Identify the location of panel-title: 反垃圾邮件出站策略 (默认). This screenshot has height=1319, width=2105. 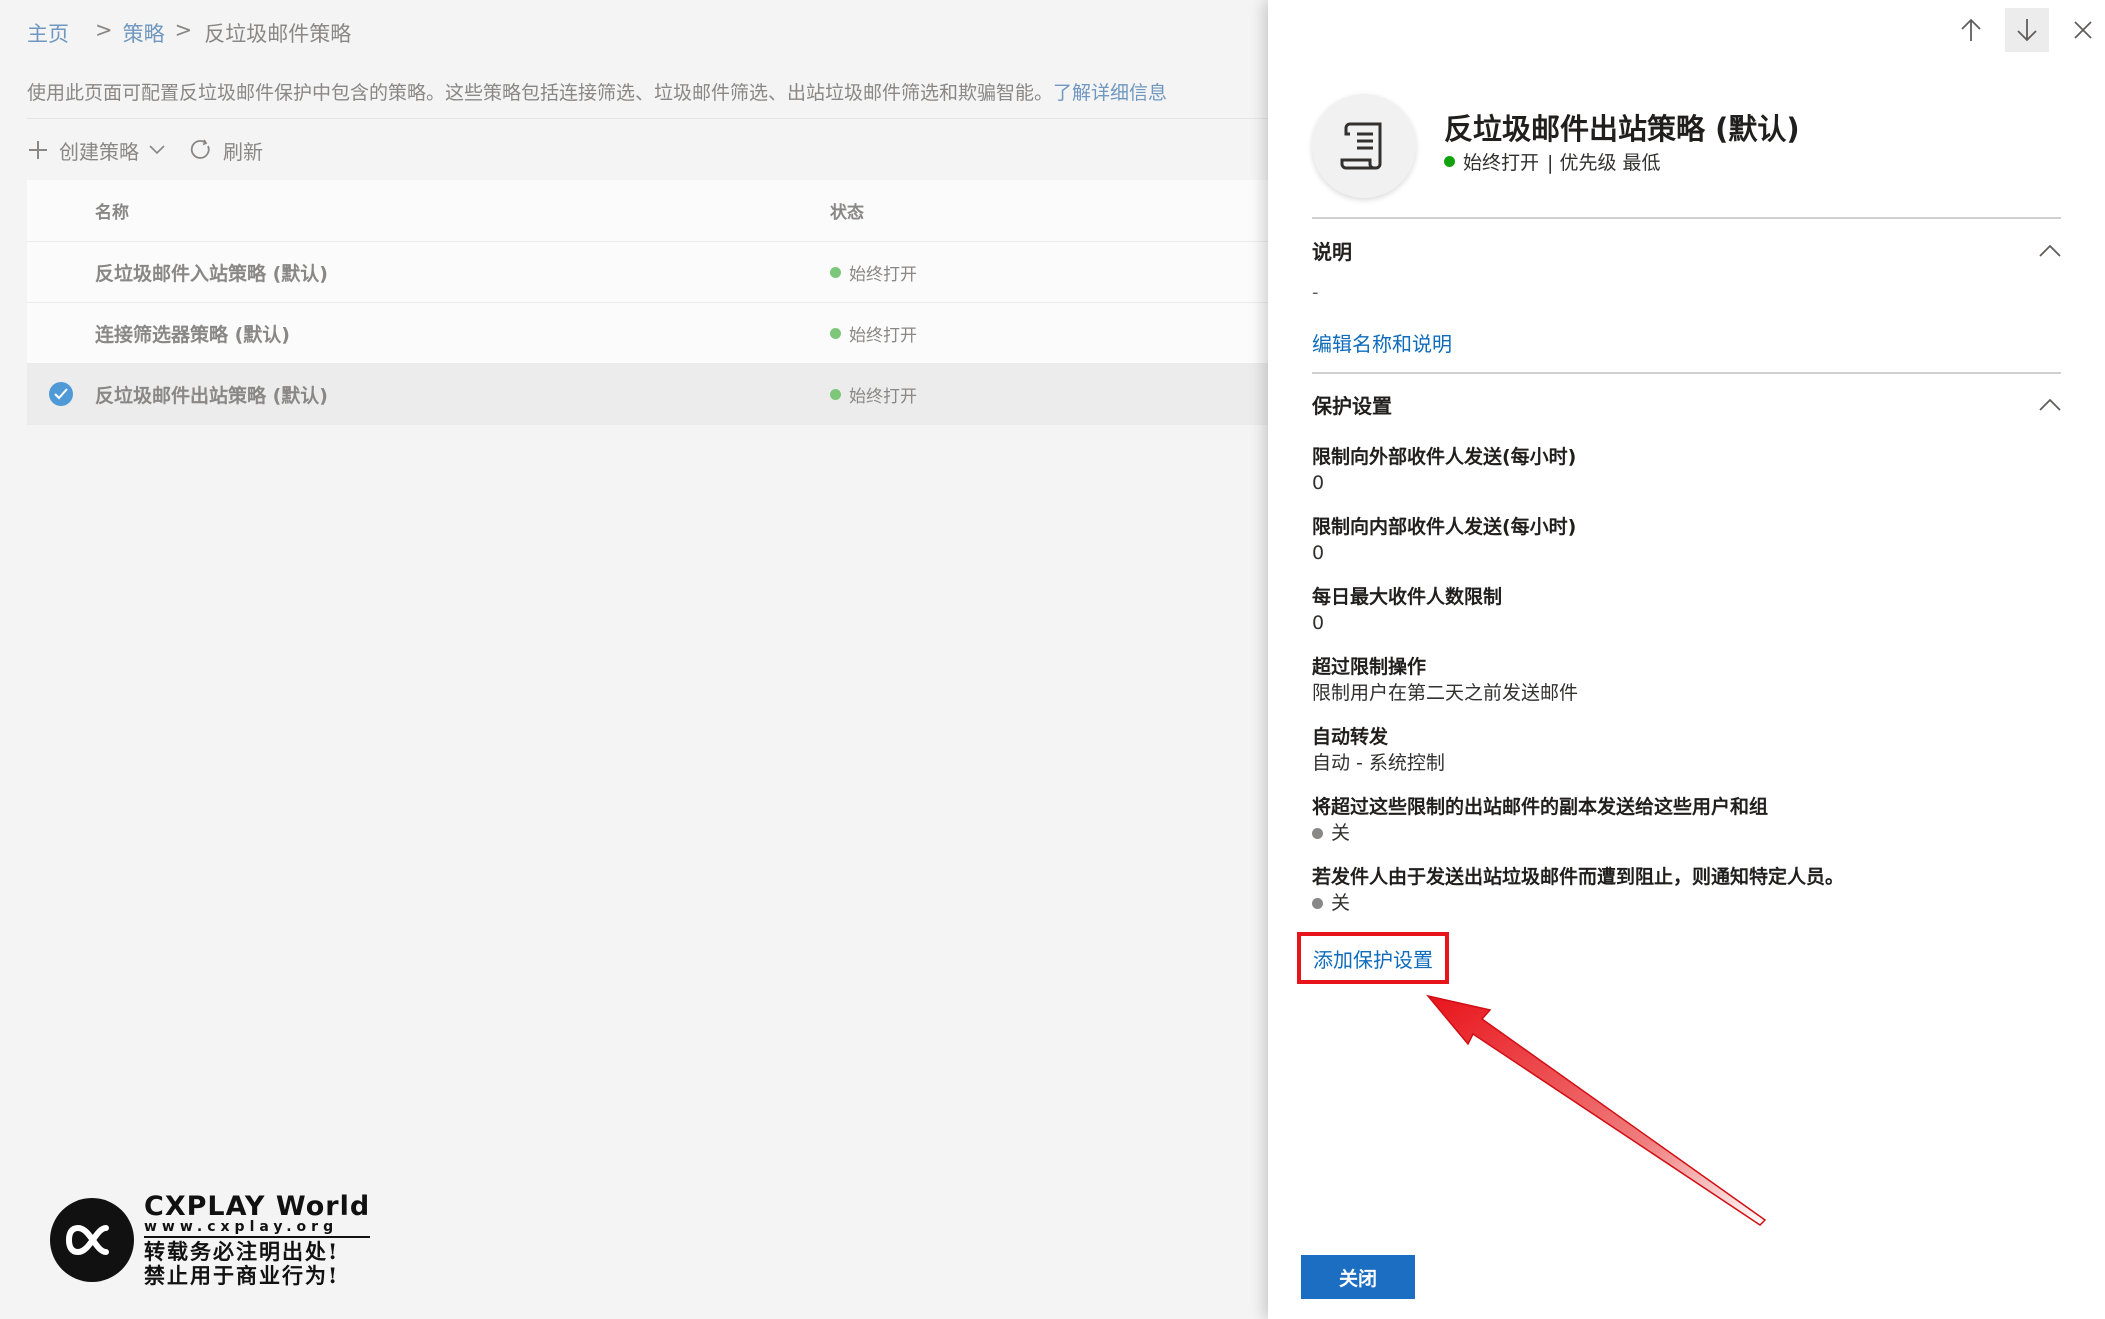
(1622, 129).